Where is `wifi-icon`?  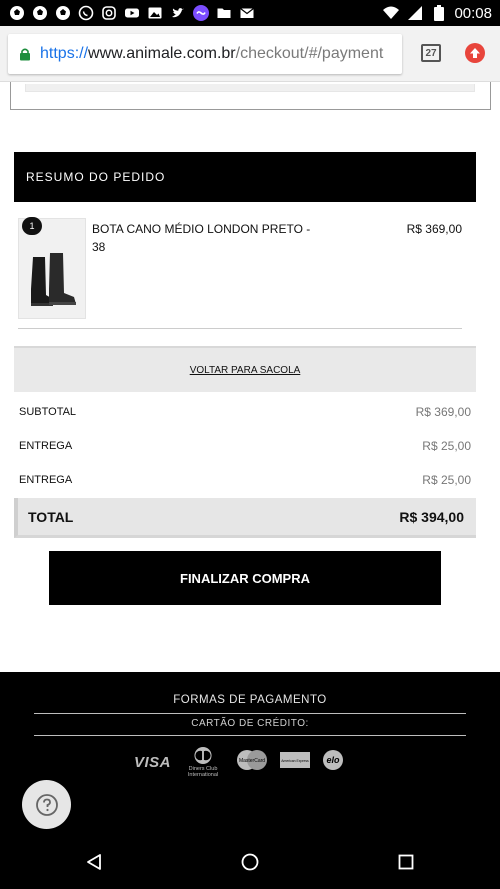
wifi-icon is located at coordinates (391, 13).